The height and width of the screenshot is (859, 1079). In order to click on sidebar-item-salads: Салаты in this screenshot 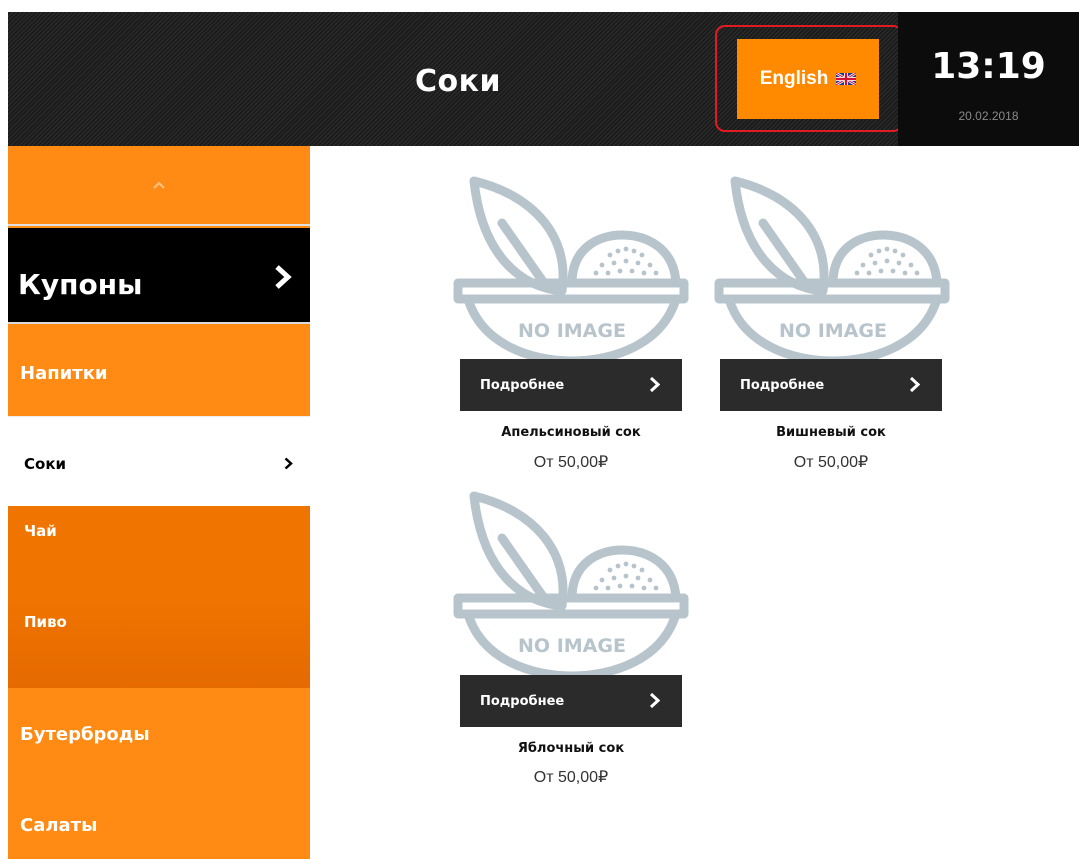, I will do `click(159, 818)`.